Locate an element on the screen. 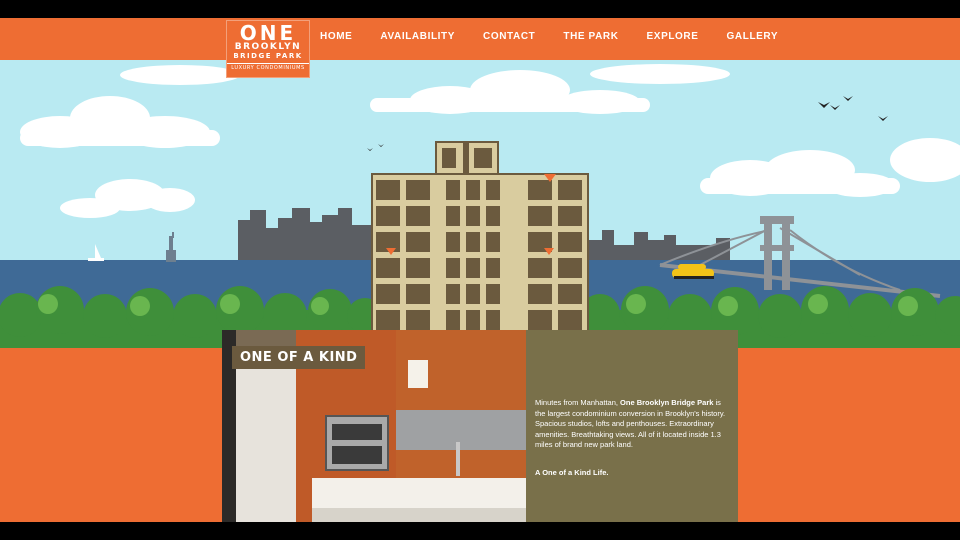 The height and width of the screenshot is (540, 960). nav-gallery: GALLERY is located at coordinates (753, 36).